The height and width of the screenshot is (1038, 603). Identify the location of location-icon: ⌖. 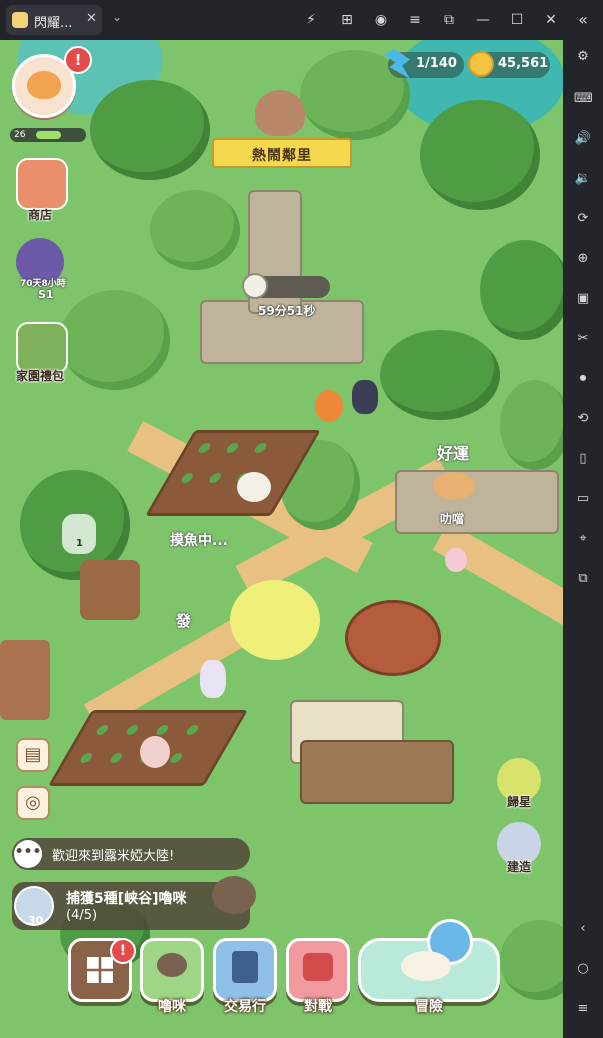
(583, 539).